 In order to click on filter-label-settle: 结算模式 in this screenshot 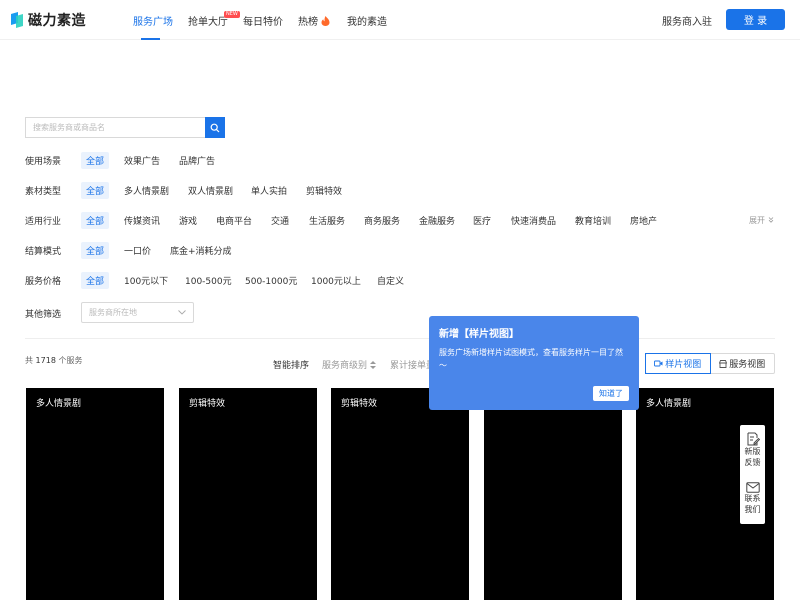, I will do `click(43, 252)`.